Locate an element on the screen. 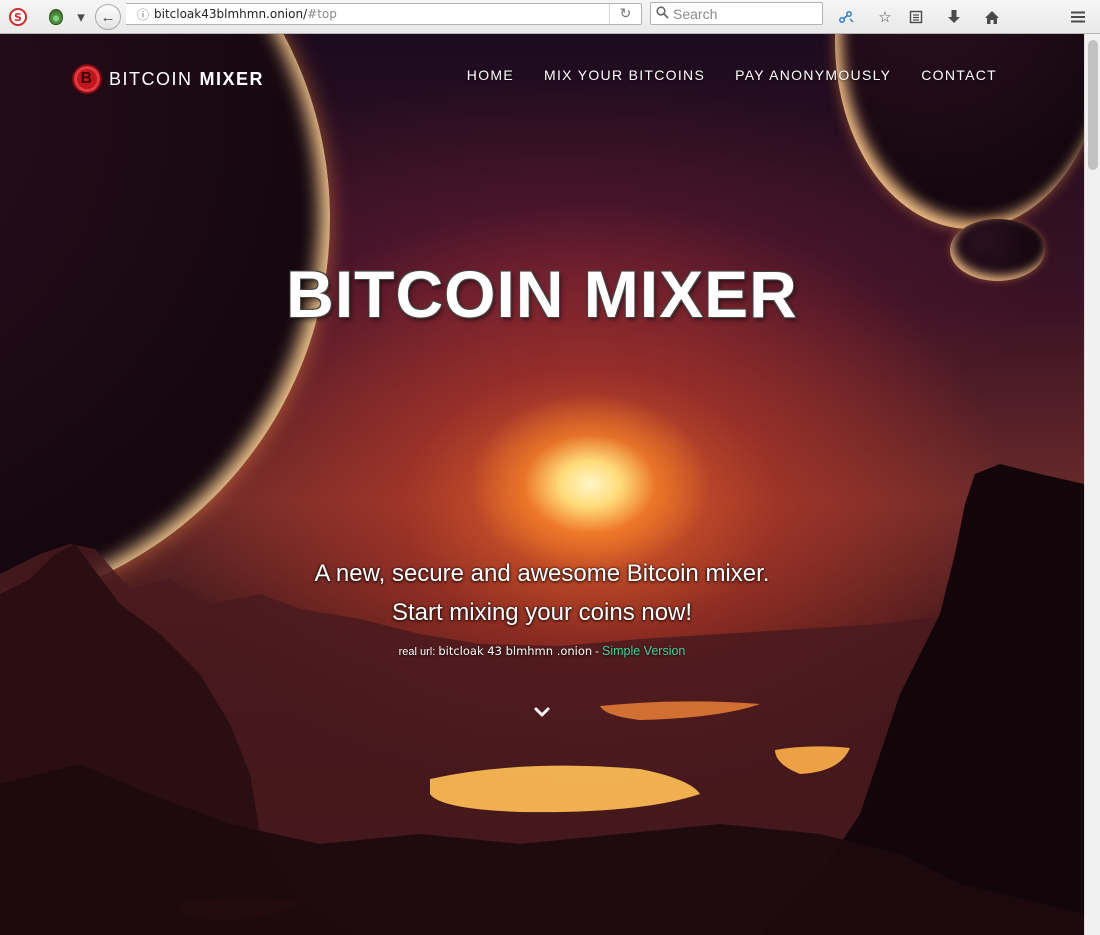 This screenshot has width=1100, height=935. search-placeholder: Search is located at coordinates (695, 13).